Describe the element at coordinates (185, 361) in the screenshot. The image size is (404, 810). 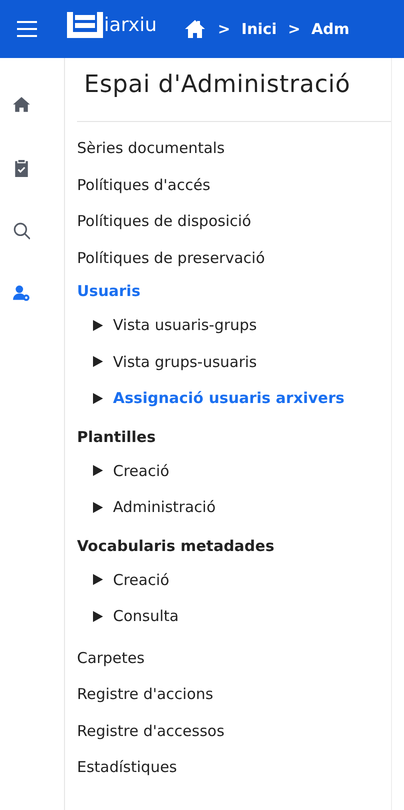
I see `submenu-link: Vista grups-usuaris` at that location.